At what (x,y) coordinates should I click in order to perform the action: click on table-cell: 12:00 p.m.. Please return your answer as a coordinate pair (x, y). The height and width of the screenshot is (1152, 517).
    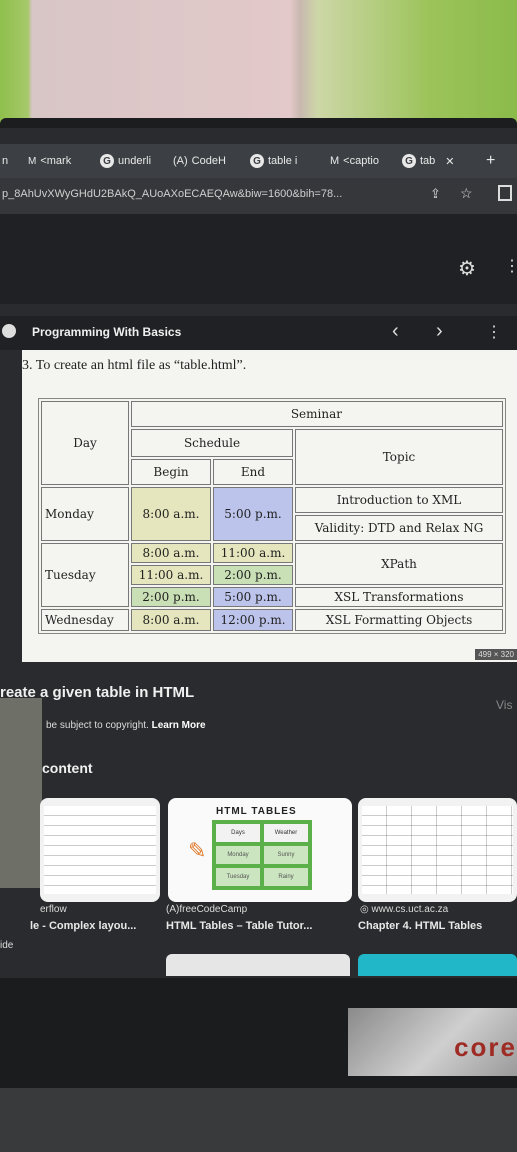
    Looking at the image, I should click on (253, 620).